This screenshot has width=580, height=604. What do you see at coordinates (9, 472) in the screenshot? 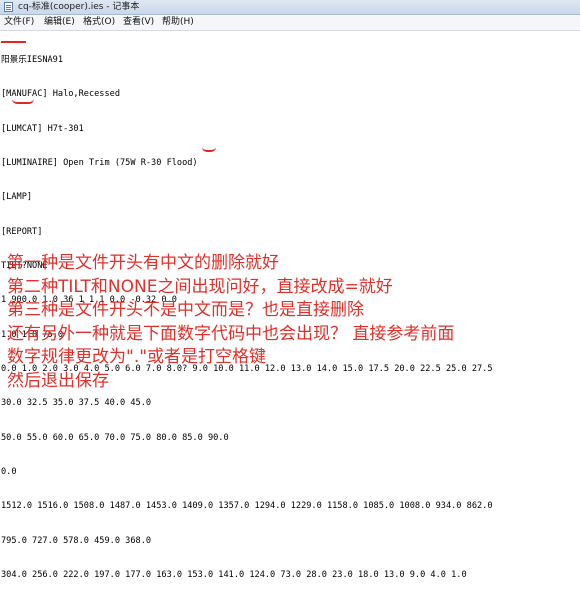
I see `text-line: 0.0` at bounding box center [9, 472].